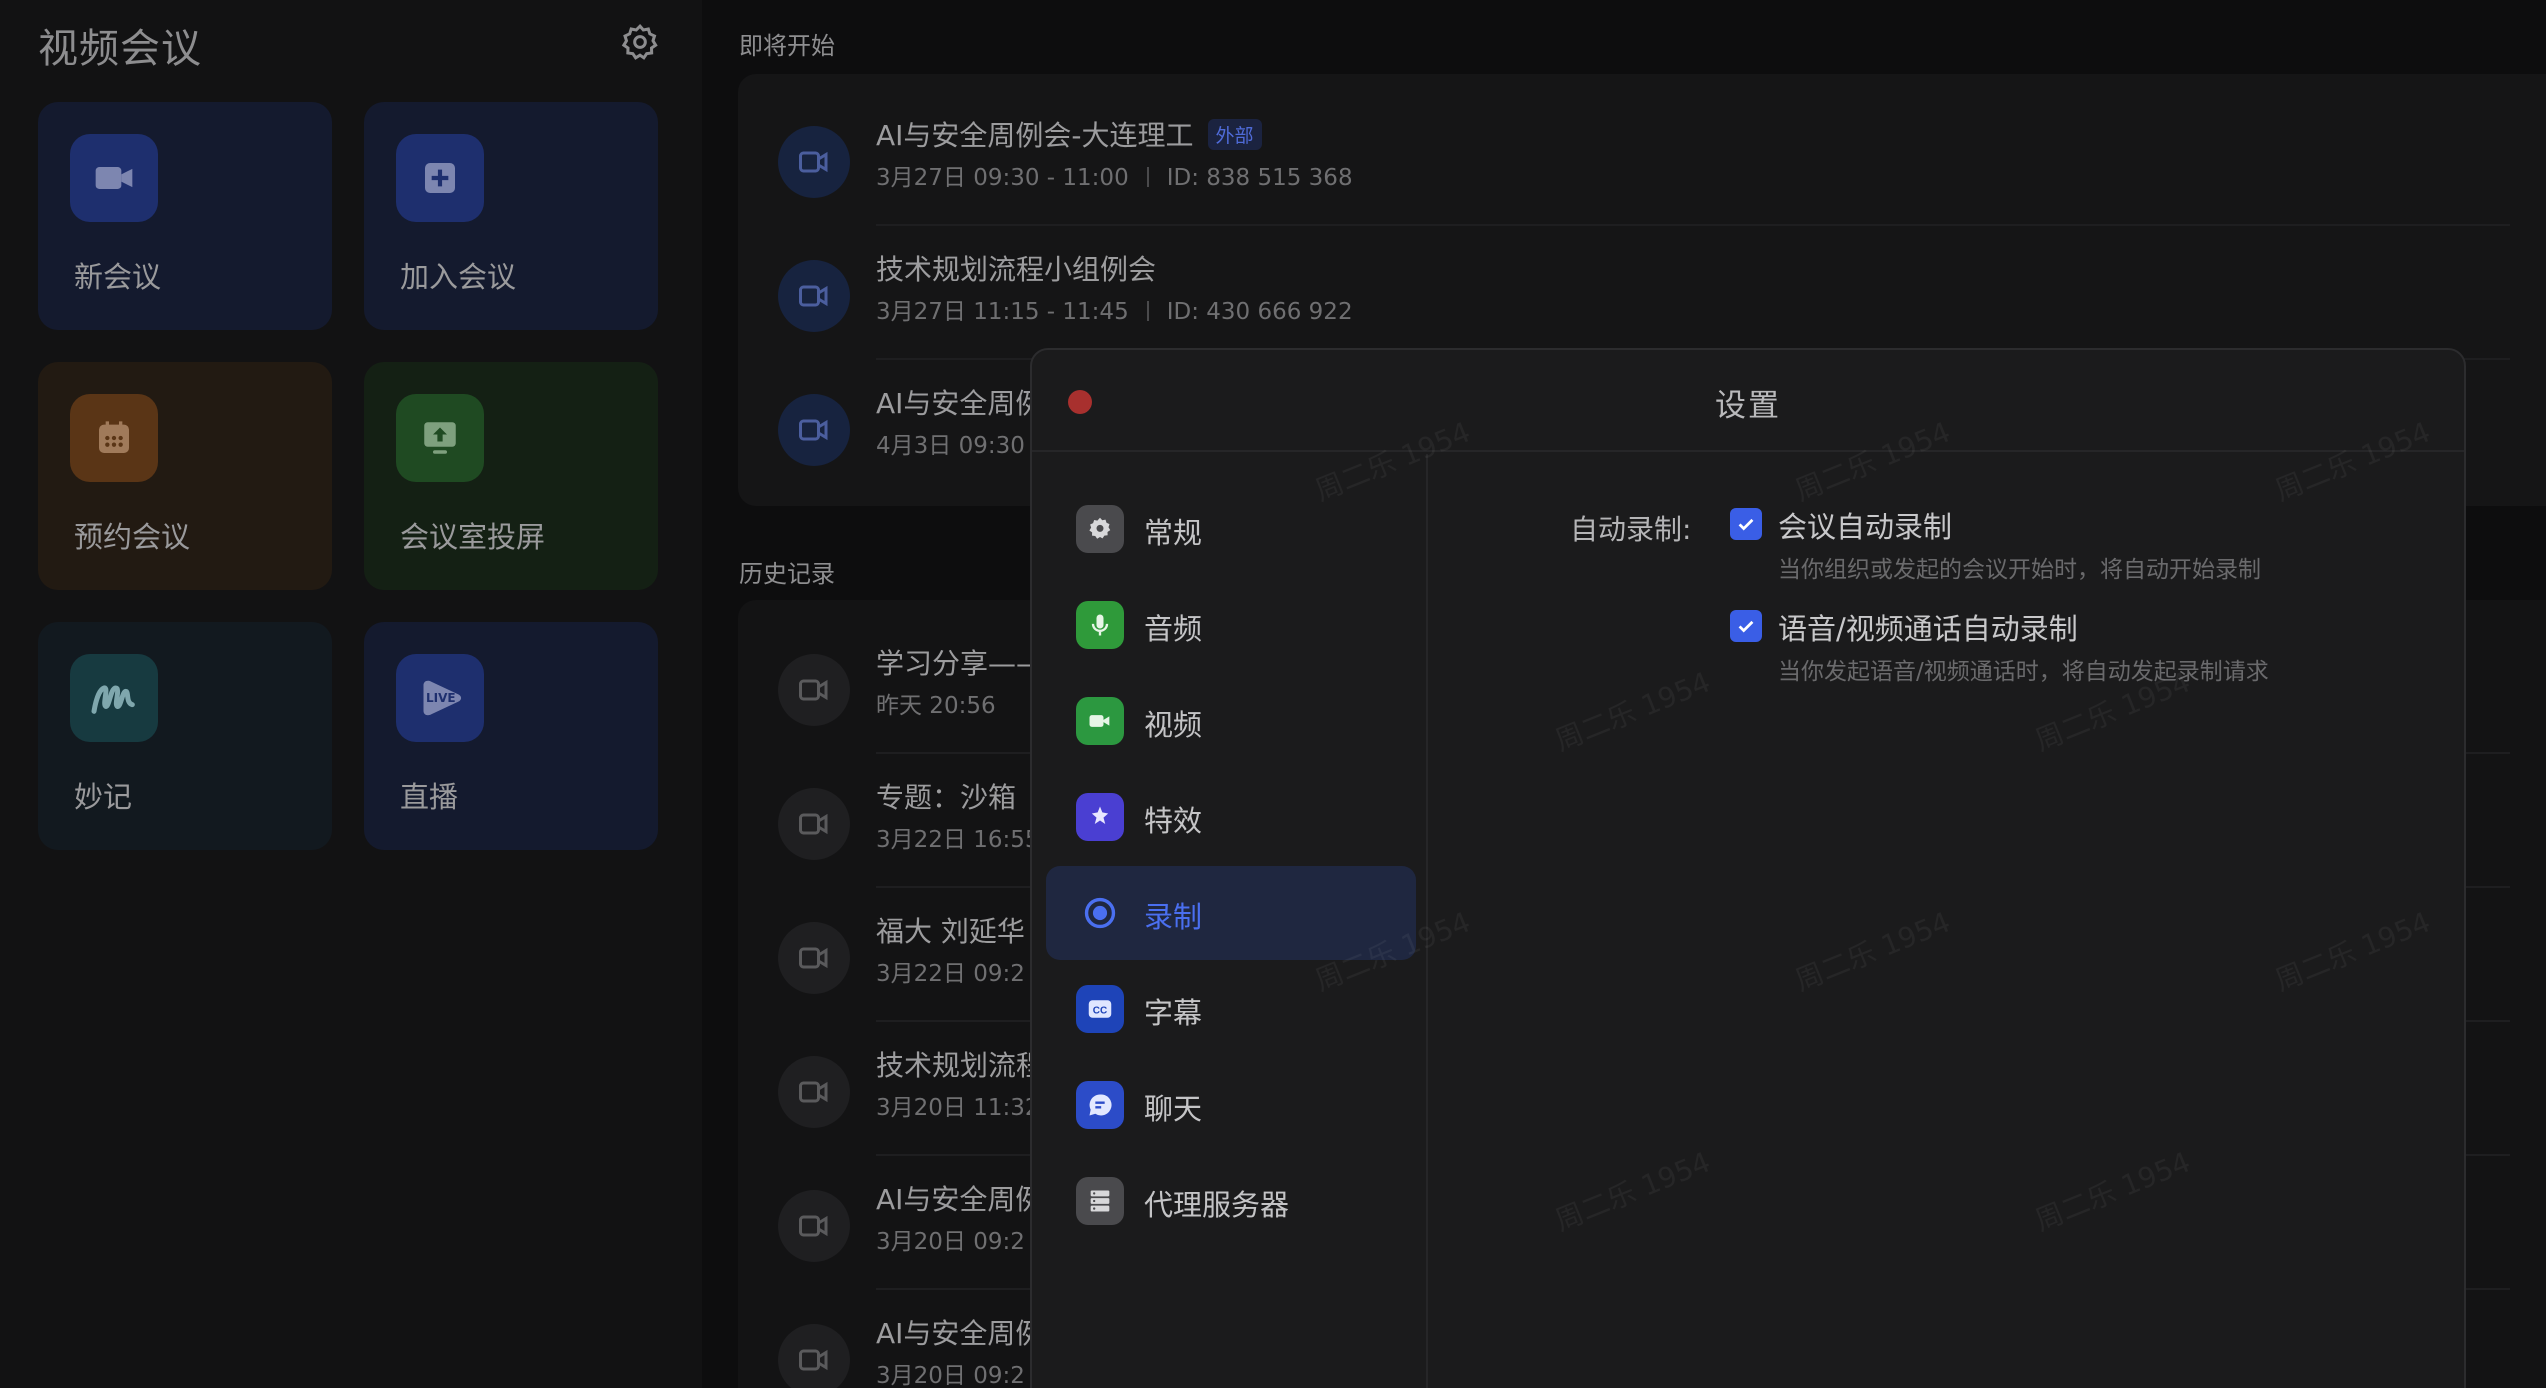  Describe the element at coordinates (185, 216) in the screenshot. I see `new-meeting-tile: 新会议` at that location.